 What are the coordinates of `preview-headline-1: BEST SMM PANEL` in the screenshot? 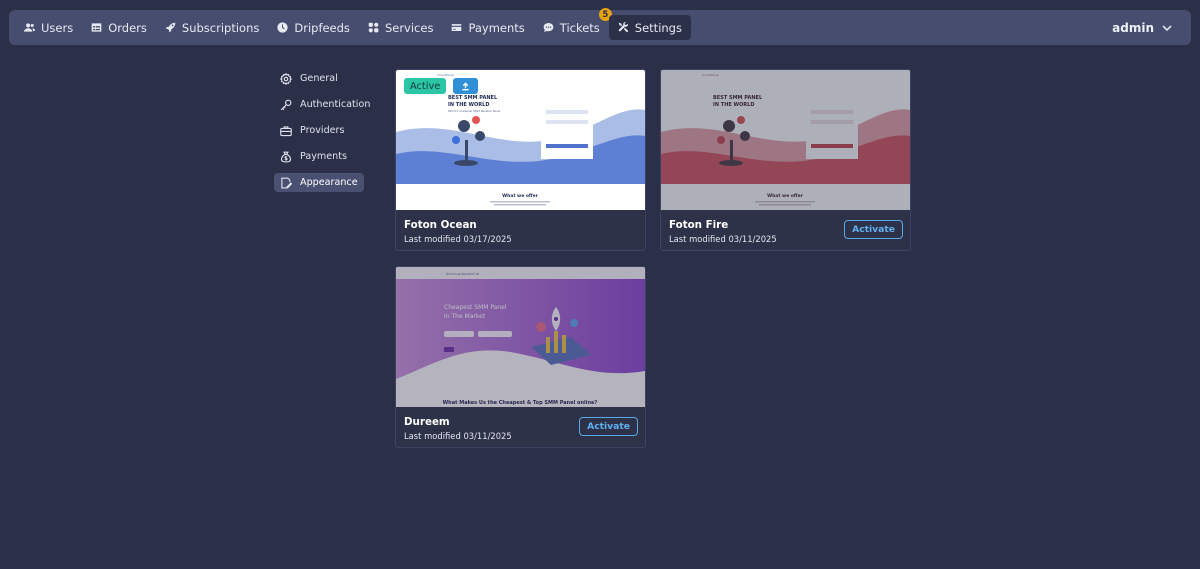 It's located at (473, 98).